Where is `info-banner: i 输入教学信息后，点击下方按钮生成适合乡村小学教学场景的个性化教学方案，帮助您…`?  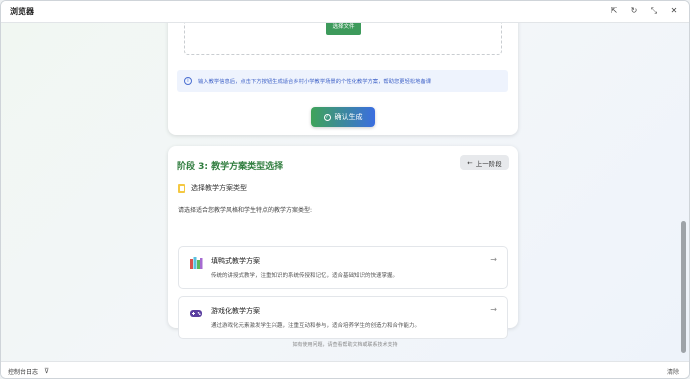 info-banner: i 输入教学信息后，点击下方按钮生成适合乡村小学教学场景的个性化教学方案，帮助您… is located at coordinates (342, 81).